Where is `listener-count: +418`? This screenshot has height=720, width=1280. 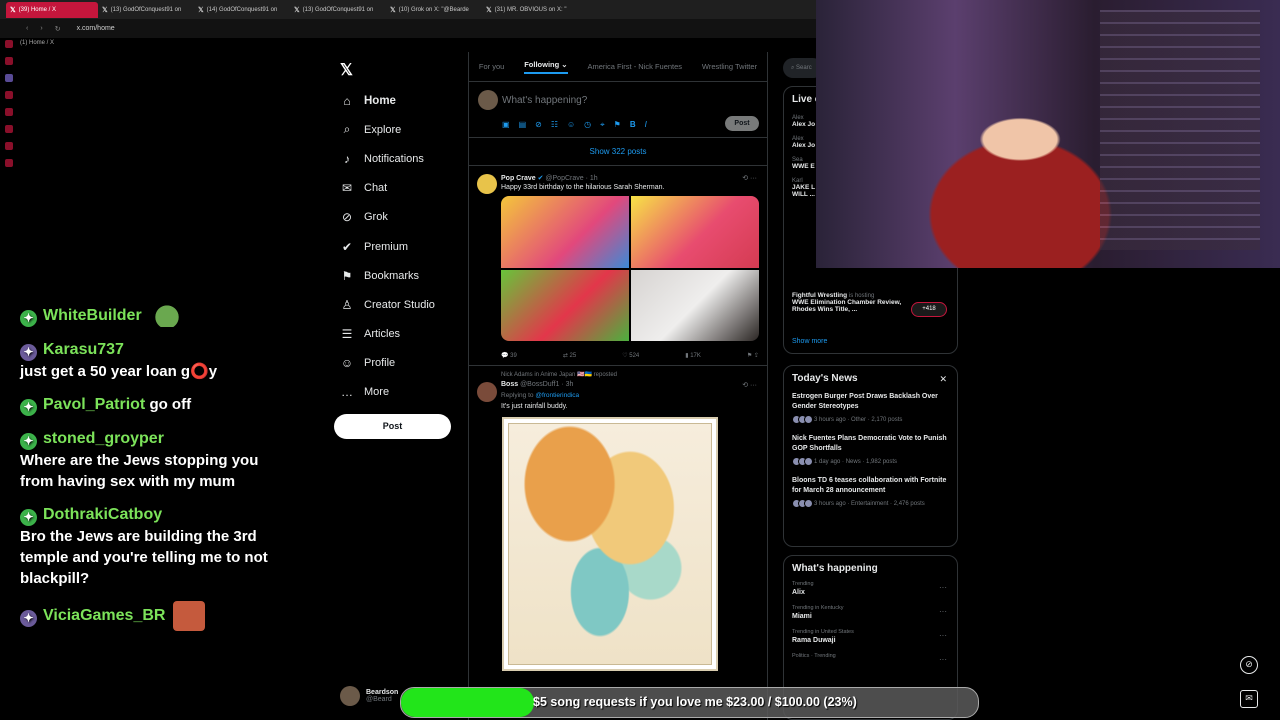
listener-count: +418 is located at coordinates (929, 309).